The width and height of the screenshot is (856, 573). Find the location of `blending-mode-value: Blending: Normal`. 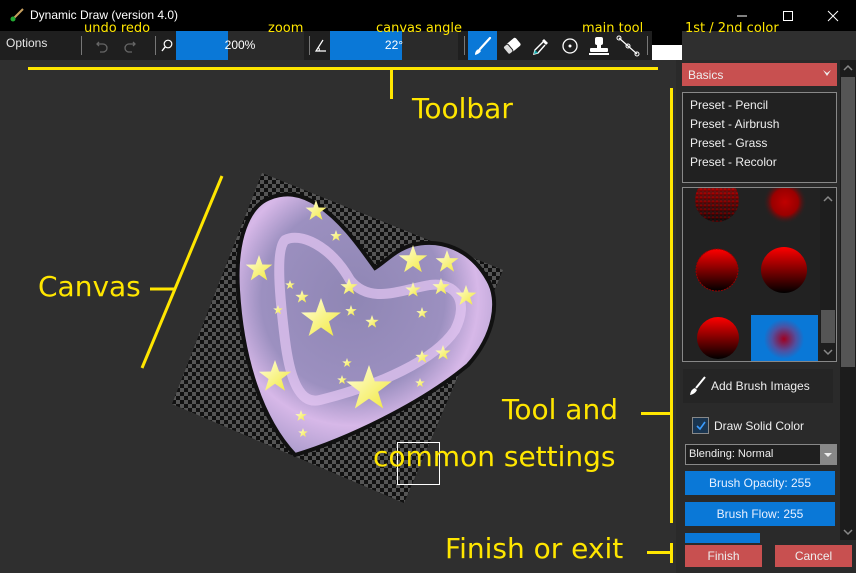

blending-mode-value: Blending: Normal is located at coordinates (731, 454).